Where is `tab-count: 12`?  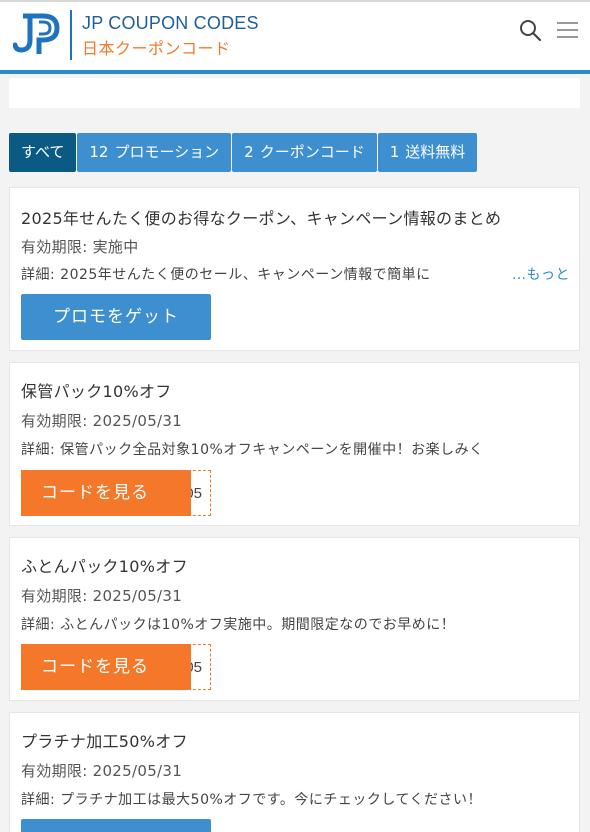
tab-count: 12 is located at coordinates (99, 152).